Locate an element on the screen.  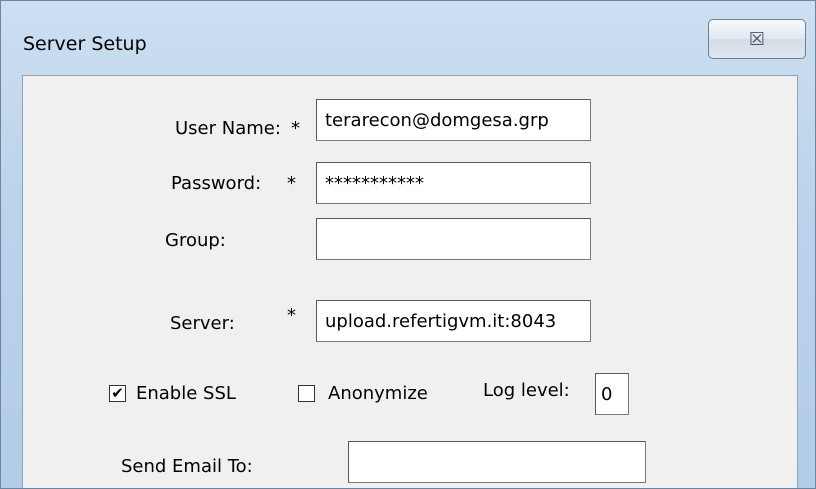
username-required-marker: * is located at coordinates (295, 128).